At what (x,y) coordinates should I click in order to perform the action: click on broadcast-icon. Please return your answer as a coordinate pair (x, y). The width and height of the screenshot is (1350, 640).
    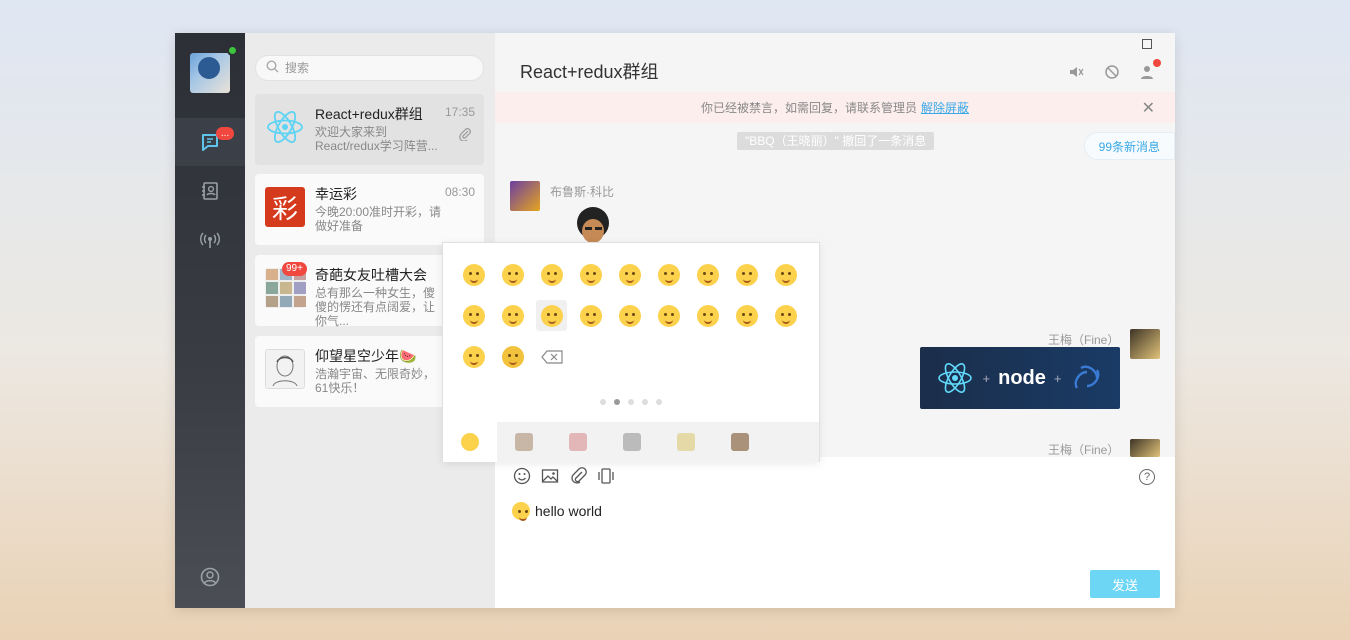
    Looking at the image, I should click on (210, 240).